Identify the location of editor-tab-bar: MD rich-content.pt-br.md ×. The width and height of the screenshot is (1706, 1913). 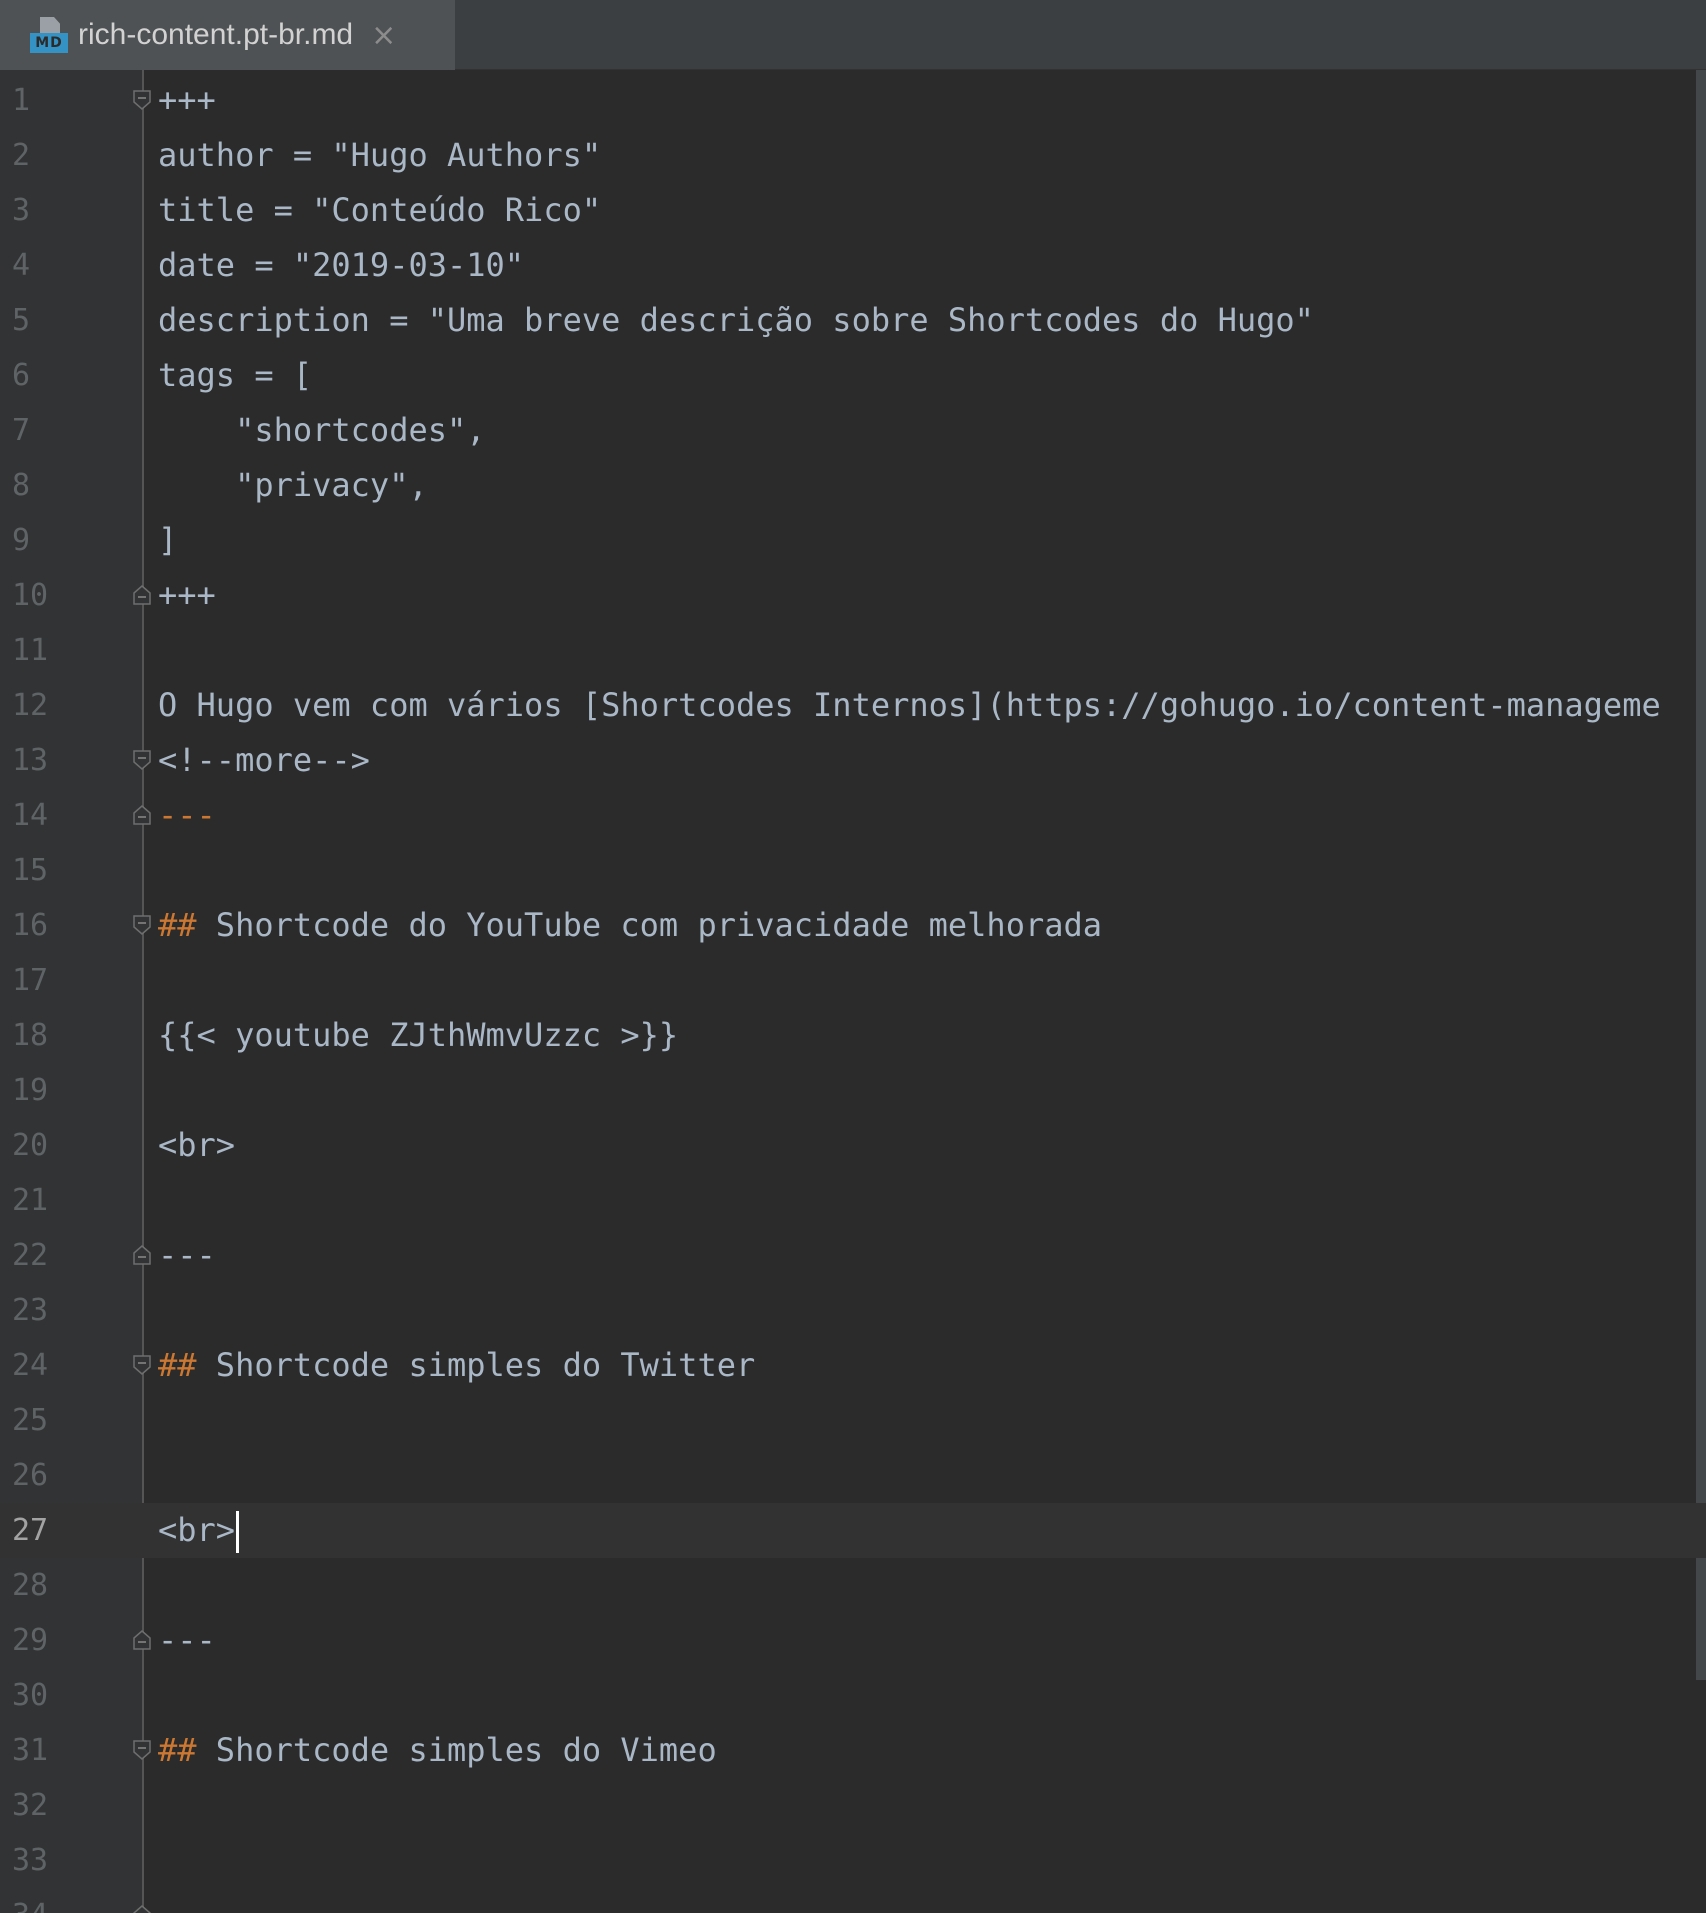
(853, 35).